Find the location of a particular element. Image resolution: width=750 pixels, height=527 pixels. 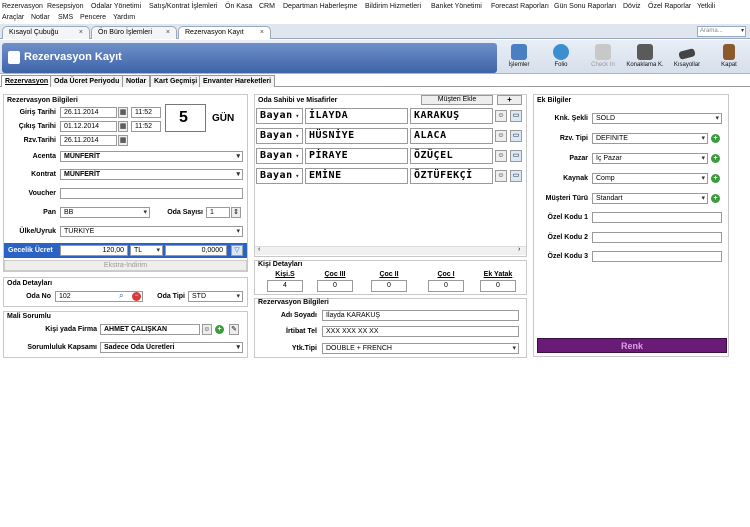

currency-select: TL ▾ is located at coordinates (146, 250).